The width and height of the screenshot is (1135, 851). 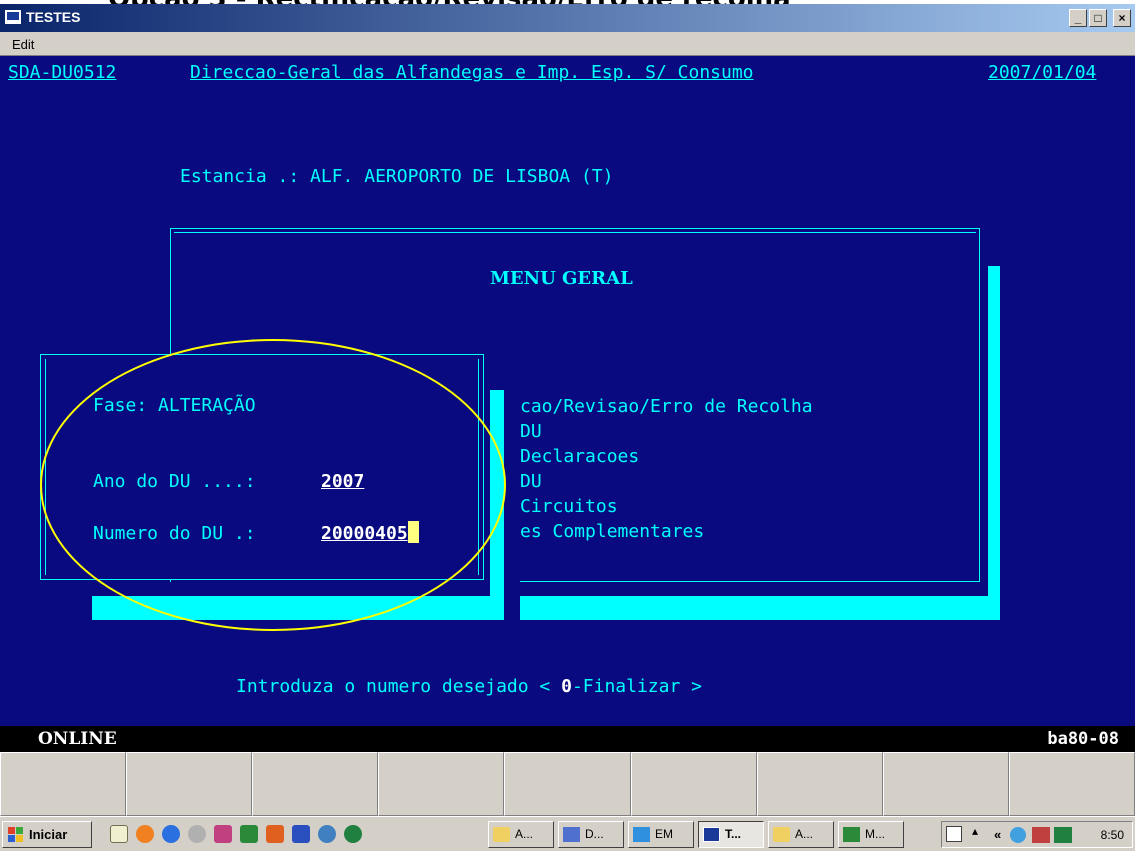 What do you see at coordinates (580, 456) in the screenshot?
I see `menu-item-3: Declaracoes` at bounding box center [580, 456].